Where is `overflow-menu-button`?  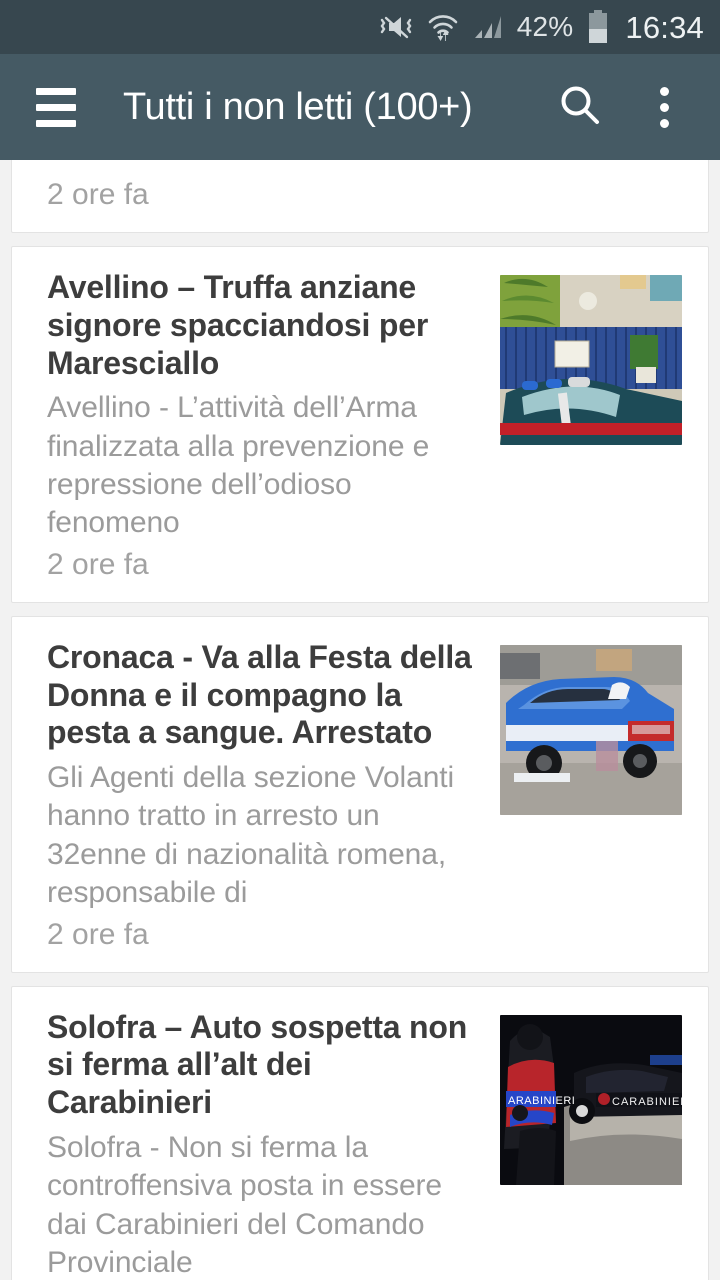
overflow-menu-button is located at coordinates (664, 107).